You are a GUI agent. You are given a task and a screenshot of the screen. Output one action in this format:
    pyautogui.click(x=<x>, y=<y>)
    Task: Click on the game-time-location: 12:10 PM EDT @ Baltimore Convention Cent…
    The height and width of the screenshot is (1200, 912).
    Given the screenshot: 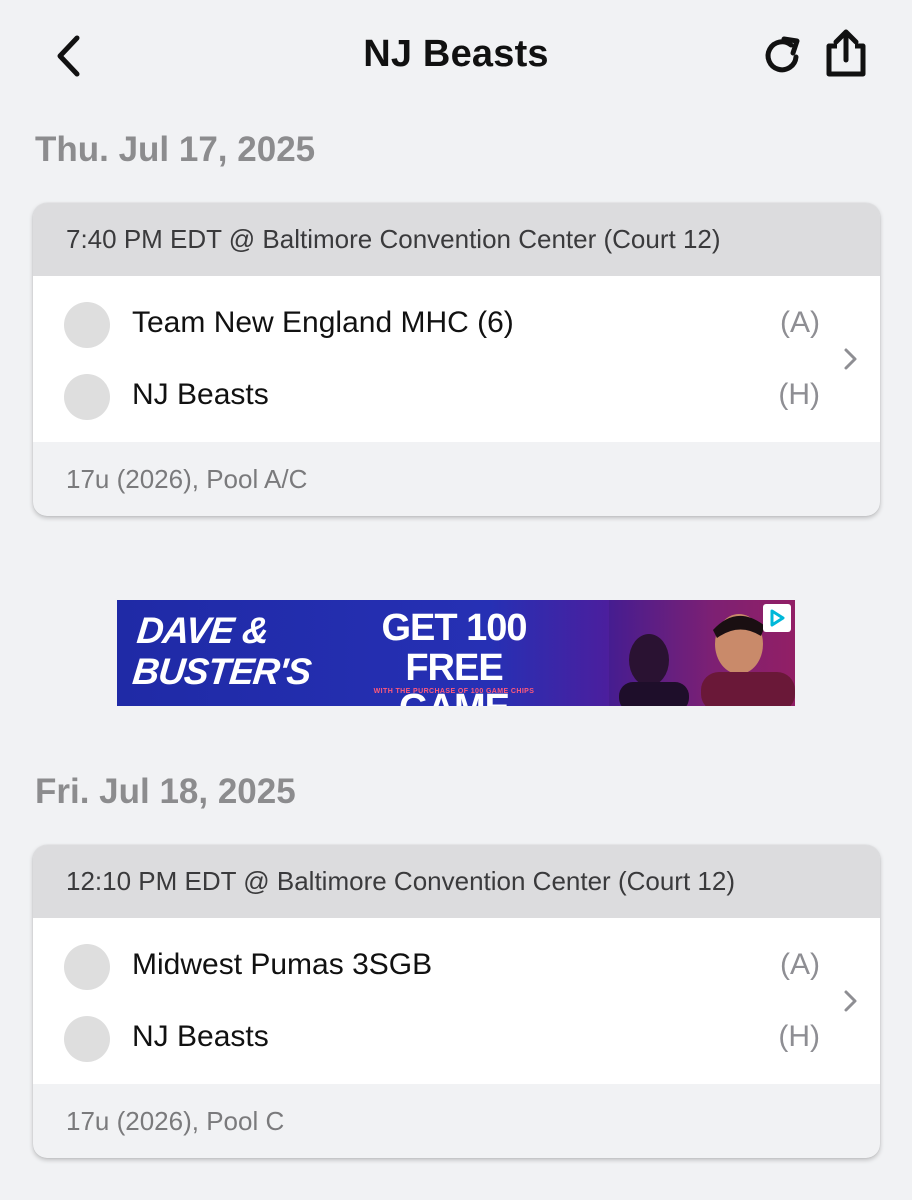 What is the action you would take?
    pyautogui.click(x=456, y=881)
    